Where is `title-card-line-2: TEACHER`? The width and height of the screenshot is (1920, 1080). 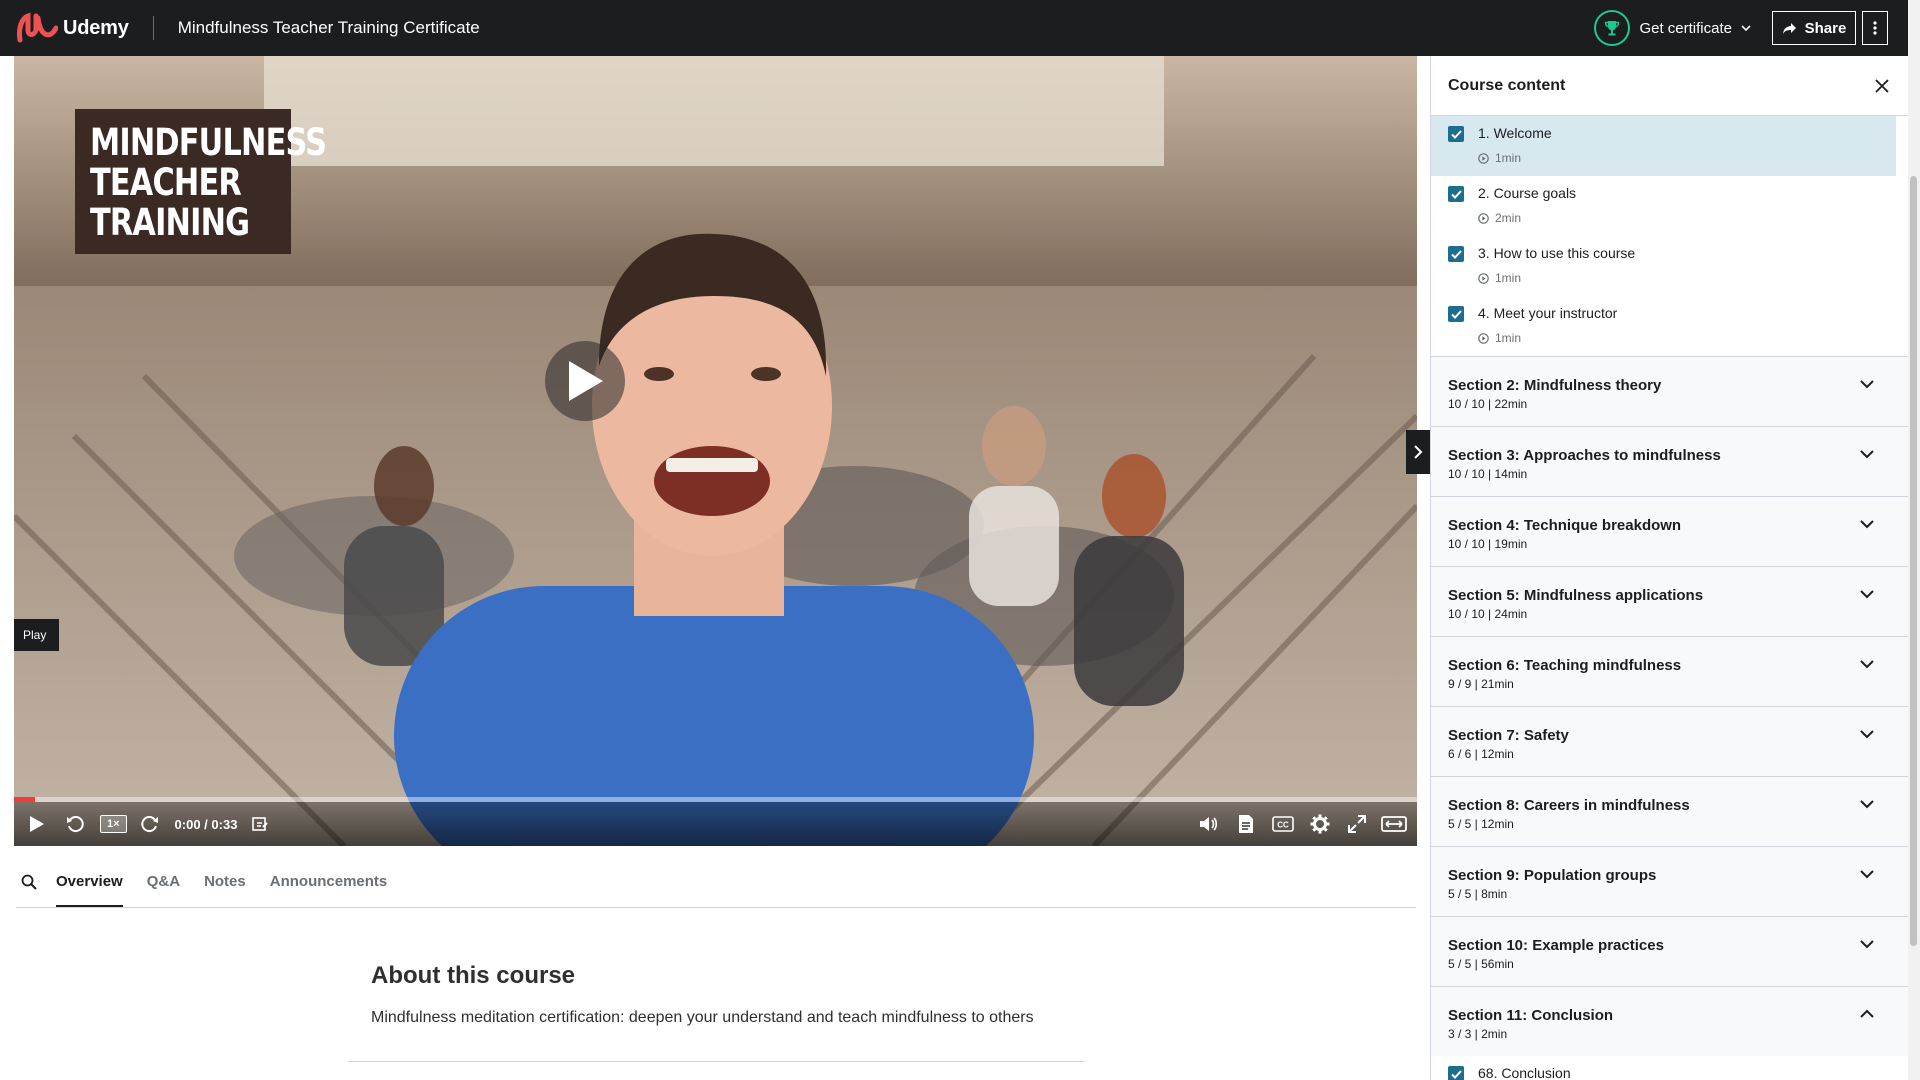
title-card-line-2: TEACHER is located at coordinates (166, 182).